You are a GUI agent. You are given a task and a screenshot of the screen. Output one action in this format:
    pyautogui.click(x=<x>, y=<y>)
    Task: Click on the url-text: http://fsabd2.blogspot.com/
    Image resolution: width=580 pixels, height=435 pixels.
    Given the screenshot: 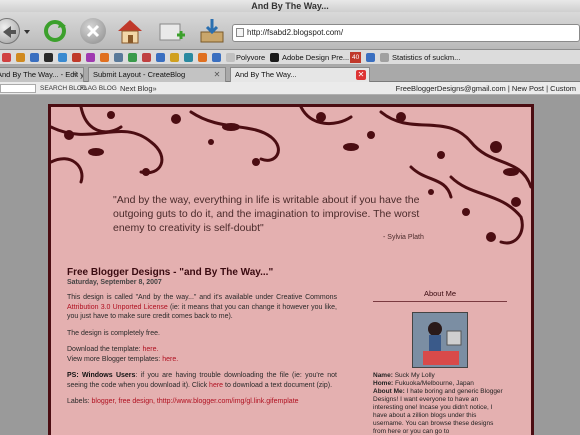 What is the action you would take?
    pyautogui.click(x=295, y=32)
    